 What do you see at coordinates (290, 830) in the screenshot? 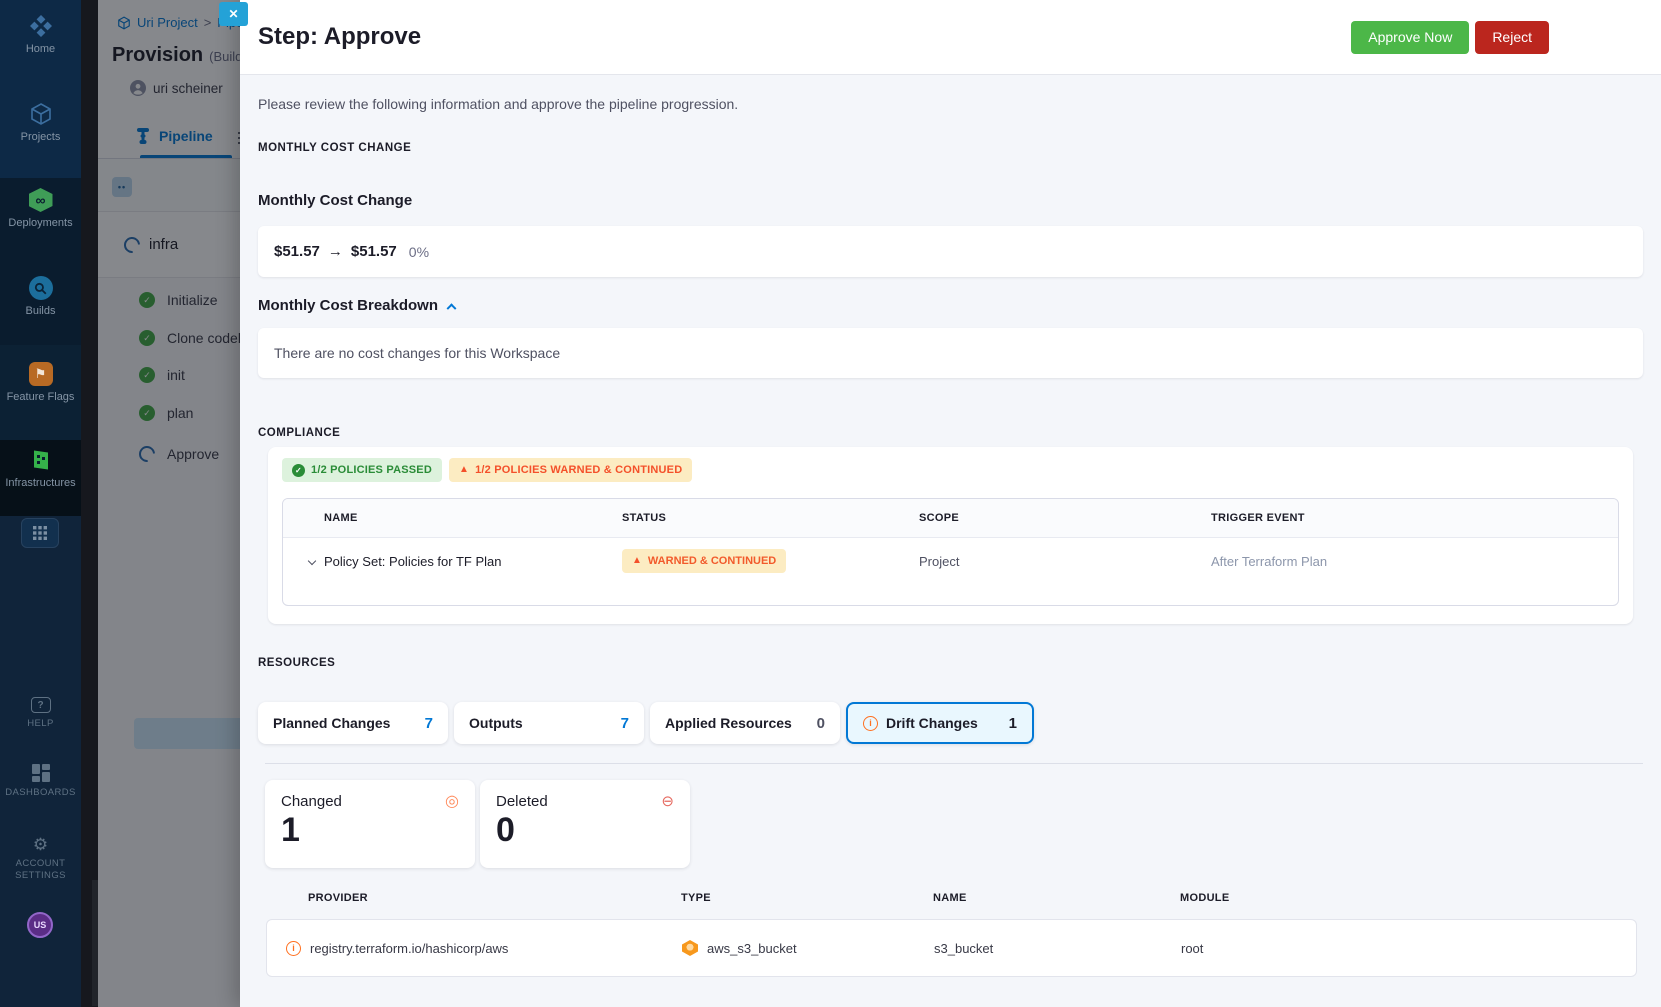
I see `stat-value: 1` at bounding box center [290, 830].